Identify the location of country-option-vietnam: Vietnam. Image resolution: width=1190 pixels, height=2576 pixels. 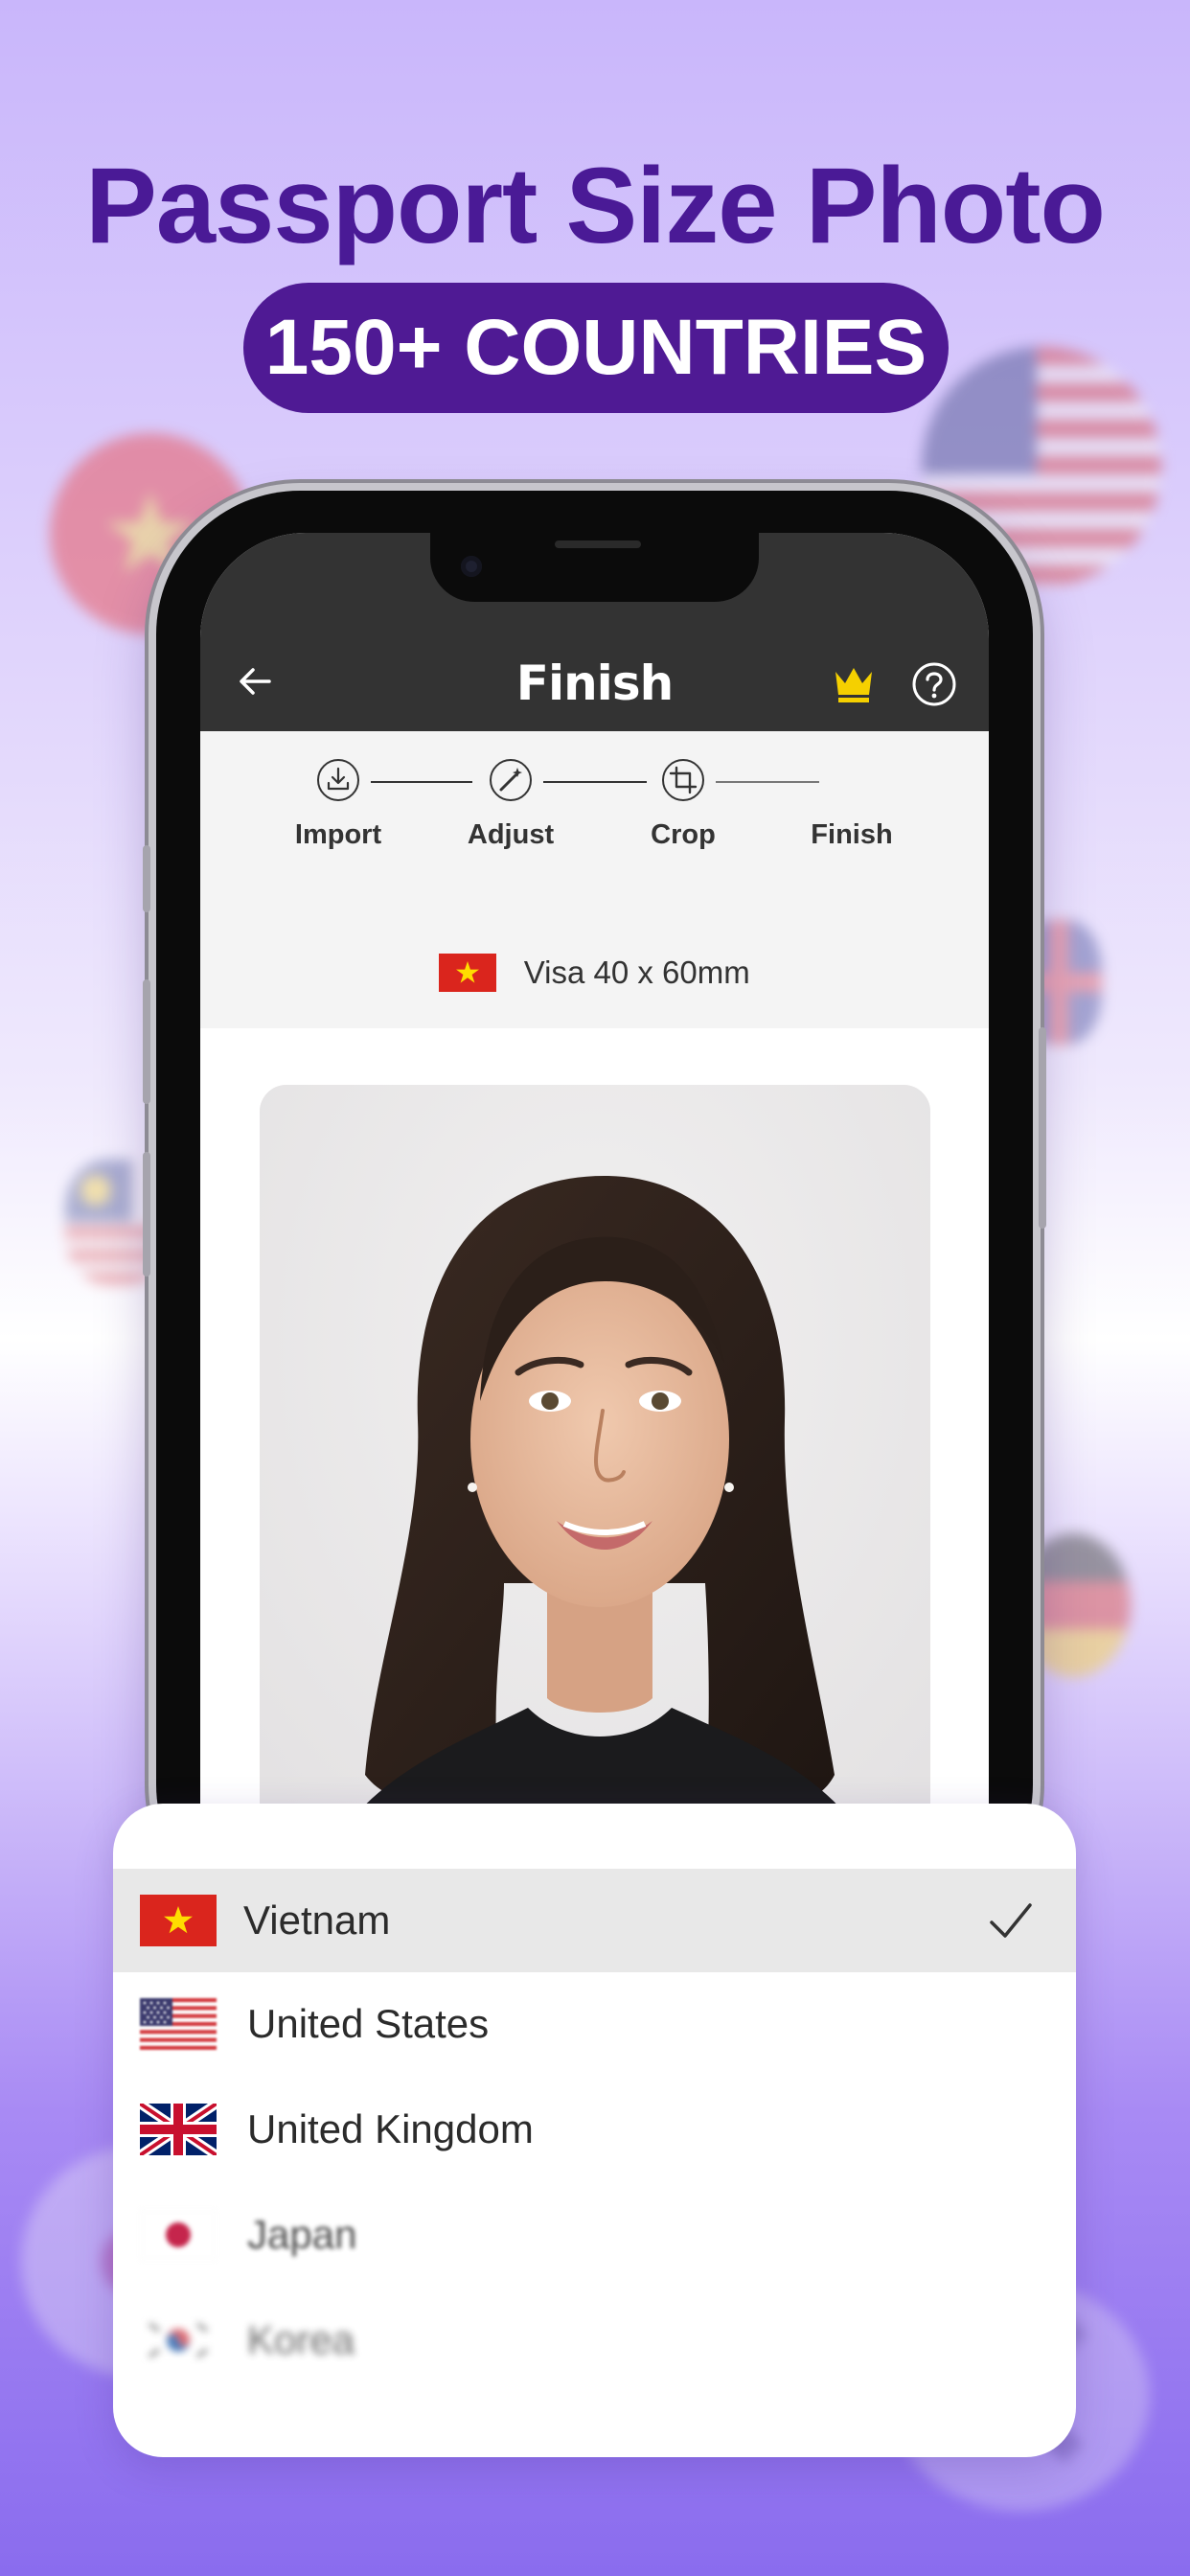
(594, 1920).